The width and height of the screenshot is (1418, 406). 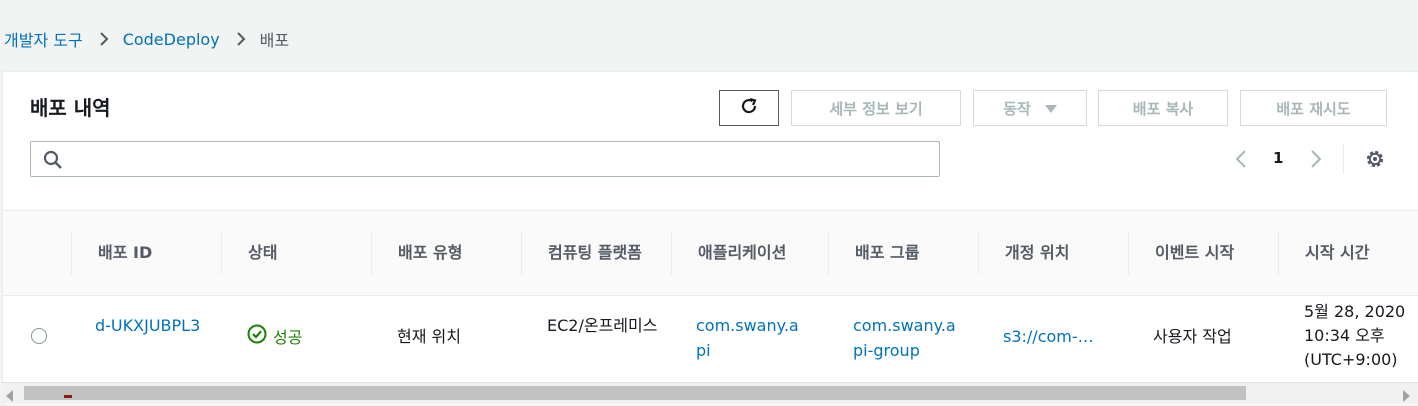 I want to click on deployment-type-cell: 현재 위치, so click(x=429, y=336).